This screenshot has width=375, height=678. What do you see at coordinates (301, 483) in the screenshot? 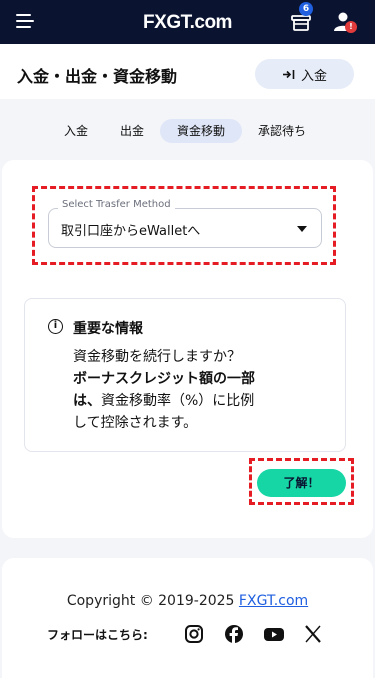
I see `ok-button: 了解！` at bounding box center [301, 483].